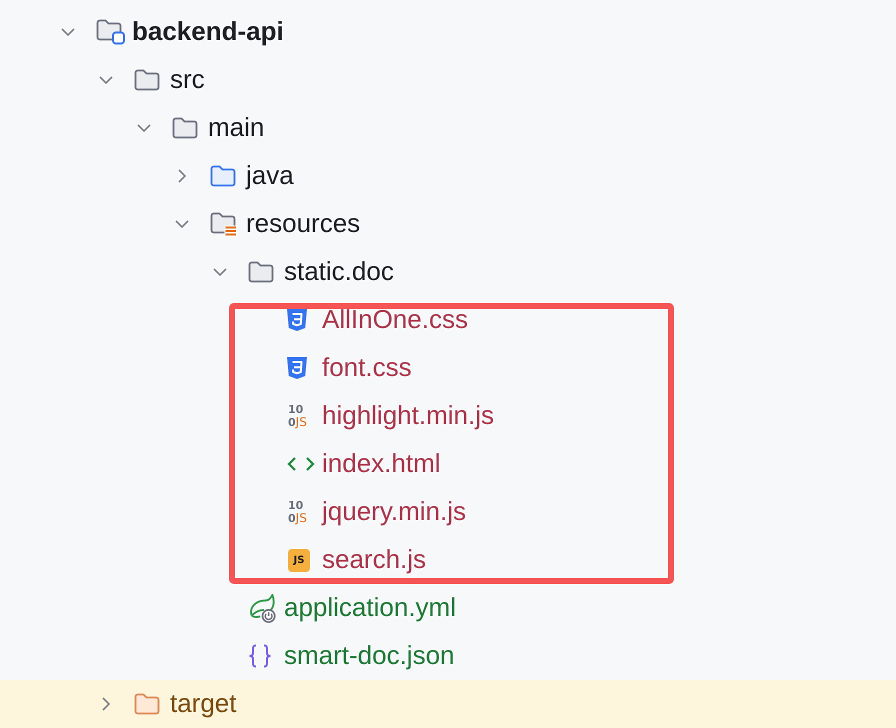  I want to click on leaf-power-icon, so click(263, 608).